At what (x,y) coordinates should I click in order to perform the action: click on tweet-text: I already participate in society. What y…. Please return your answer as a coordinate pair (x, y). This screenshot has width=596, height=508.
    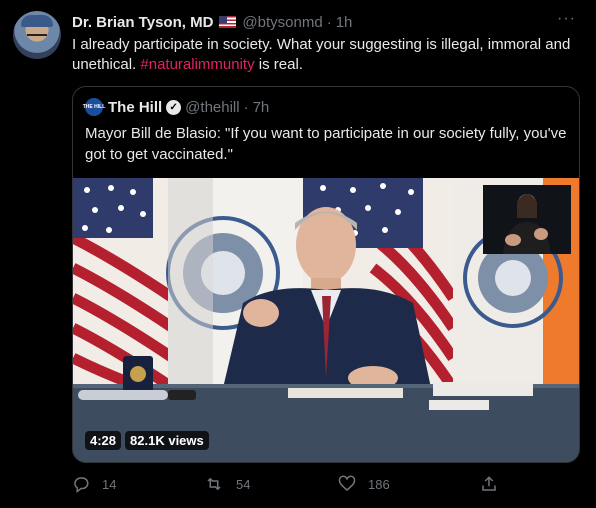
    Looking at the image, I should click on (327, 55).